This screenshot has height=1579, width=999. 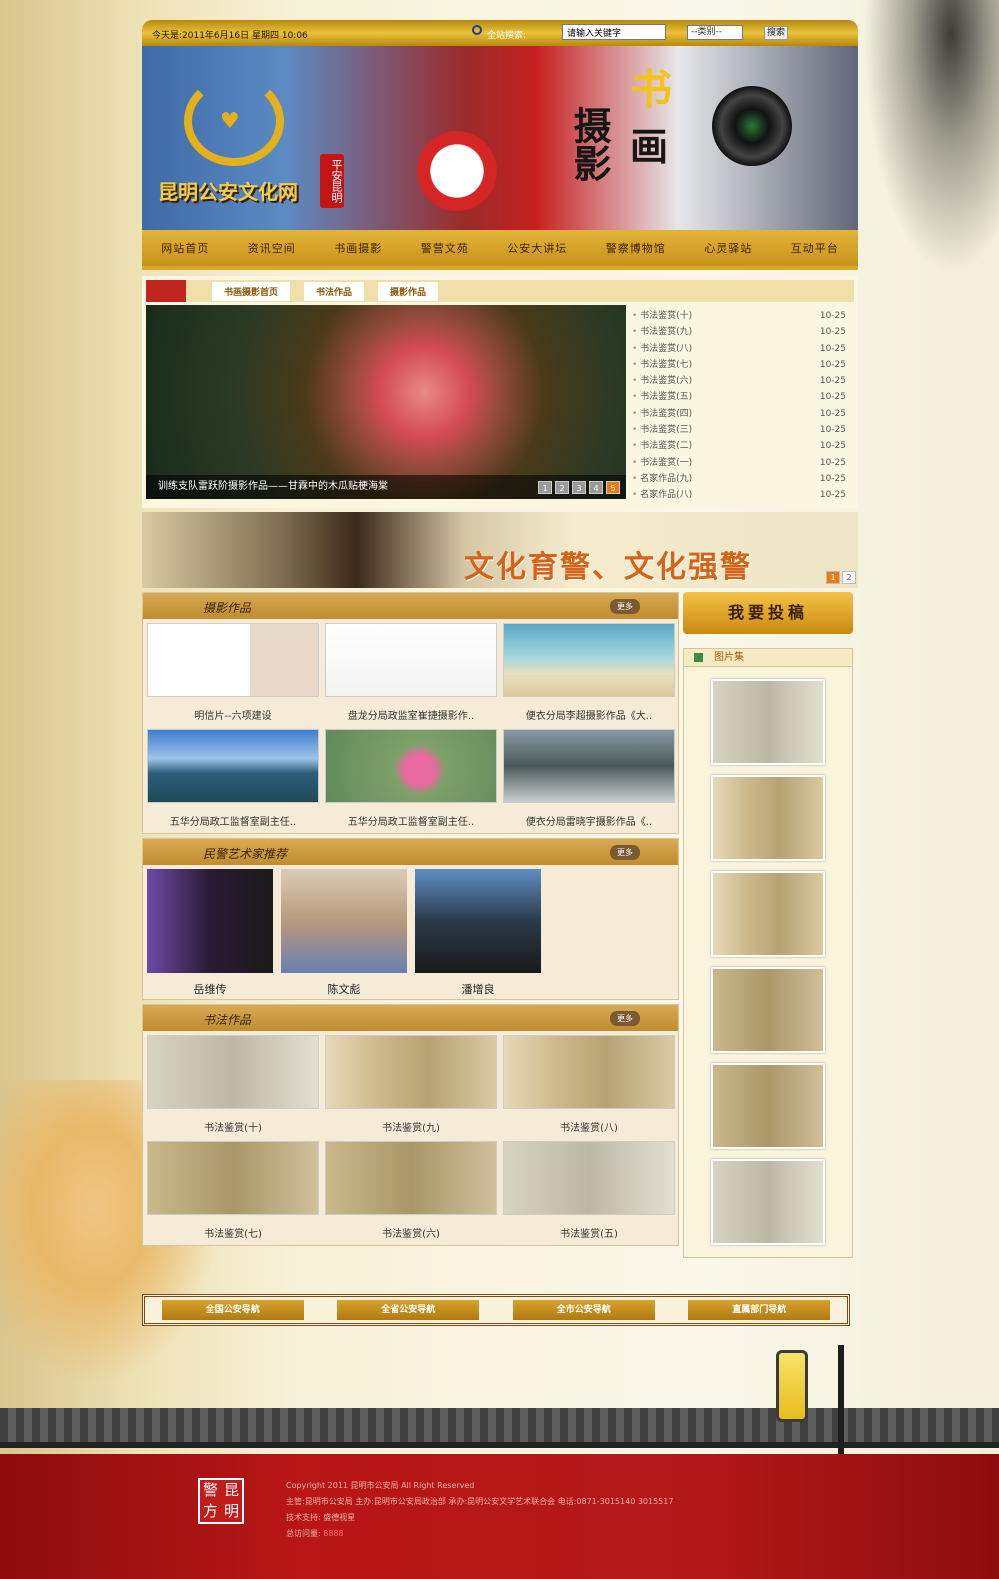 What do you see at coordinates (739, 397) in the screenshot?
I see `list-item: 书法鉴赏(五)10-25` at bounding box center [739, 397].